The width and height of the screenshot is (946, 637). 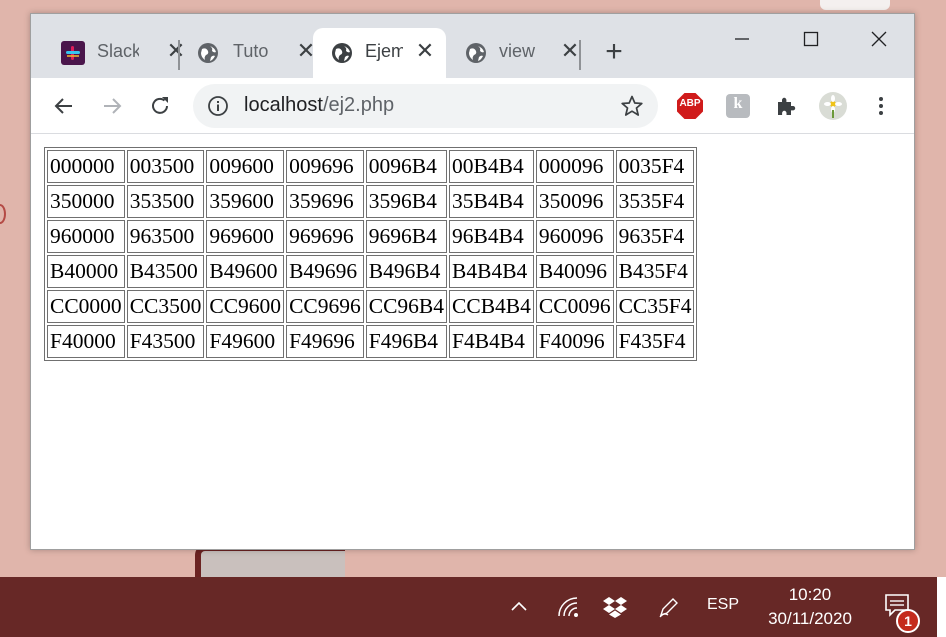 What do you see at coordinates (614, 52) in the screenshot?
I see `new-tab-button: +` at bounding box center [614, 52].